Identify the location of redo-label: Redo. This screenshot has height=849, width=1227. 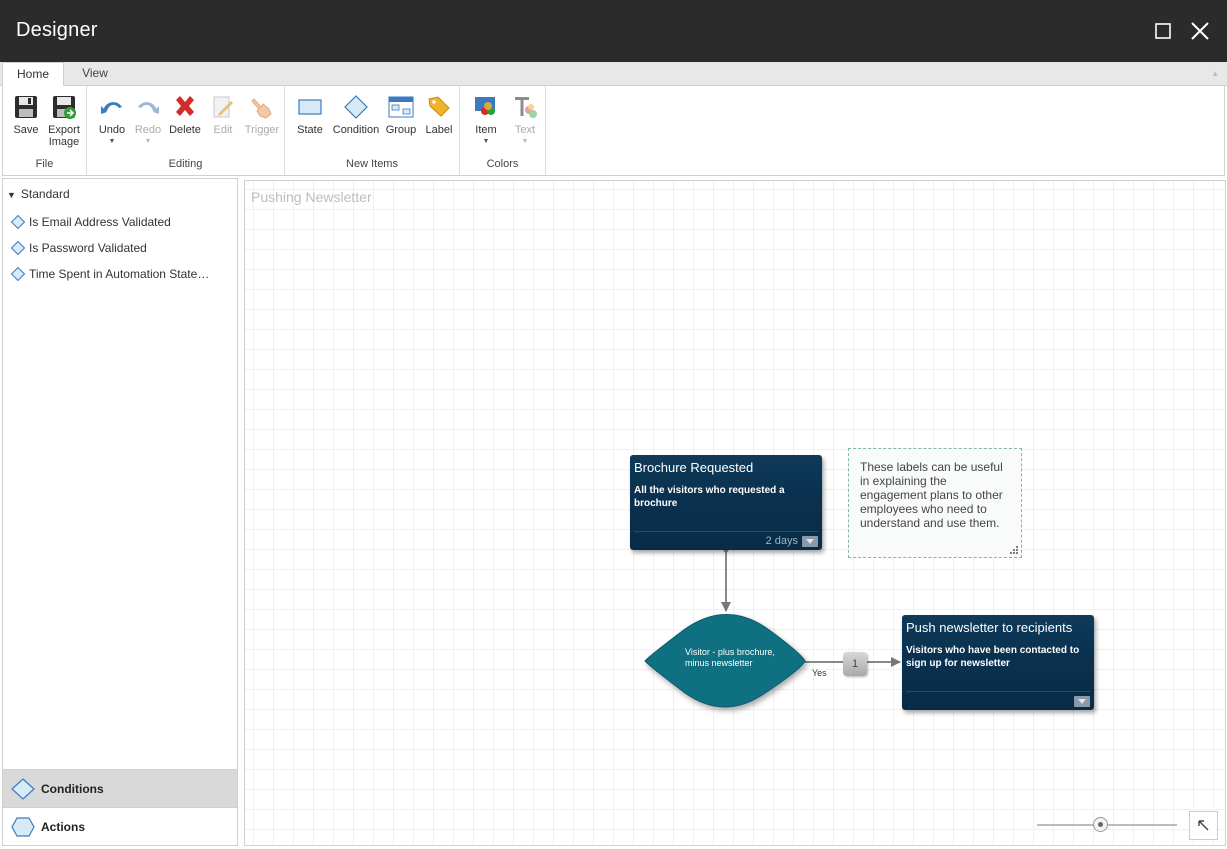
(148, 130).